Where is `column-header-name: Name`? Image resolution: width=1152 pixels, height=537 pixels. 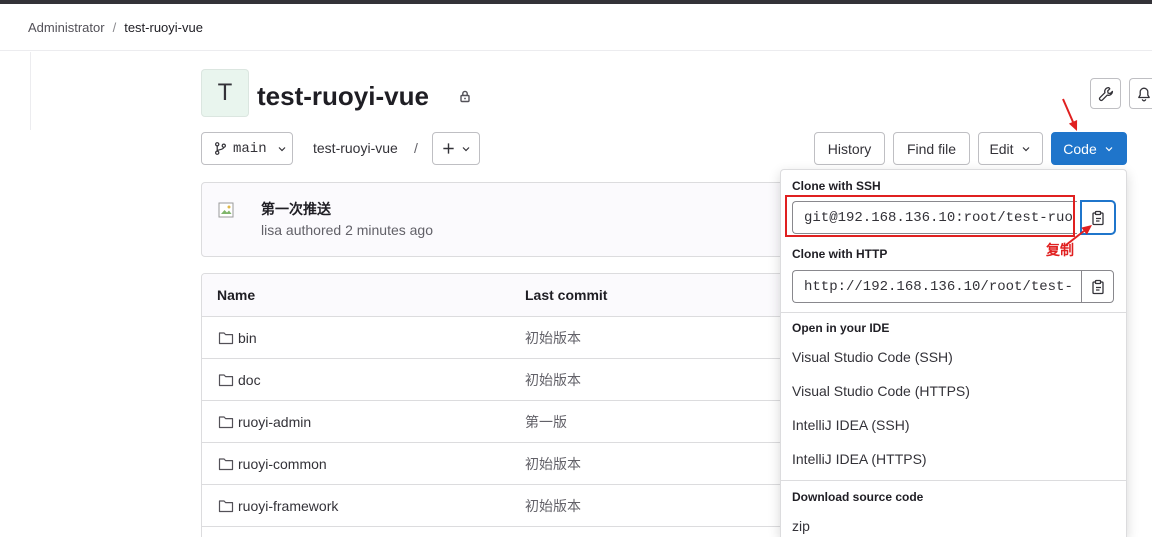 column-header-name: Name is located at coordinates (236, 295).